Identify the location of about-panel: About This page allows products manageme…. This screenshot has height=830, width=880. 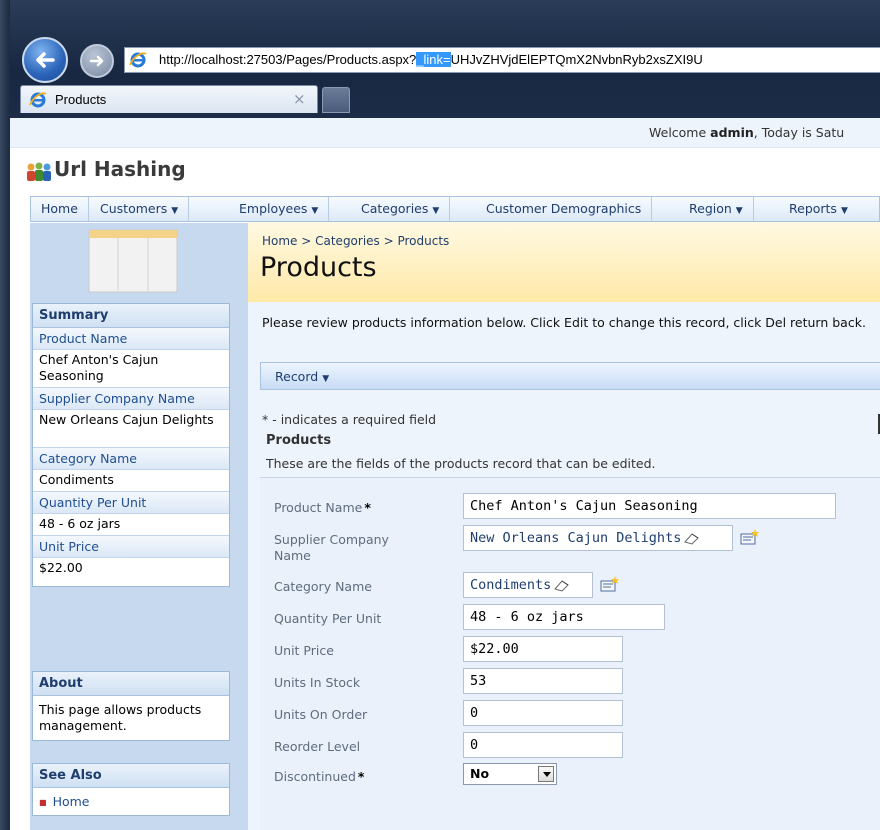
(131, 706).